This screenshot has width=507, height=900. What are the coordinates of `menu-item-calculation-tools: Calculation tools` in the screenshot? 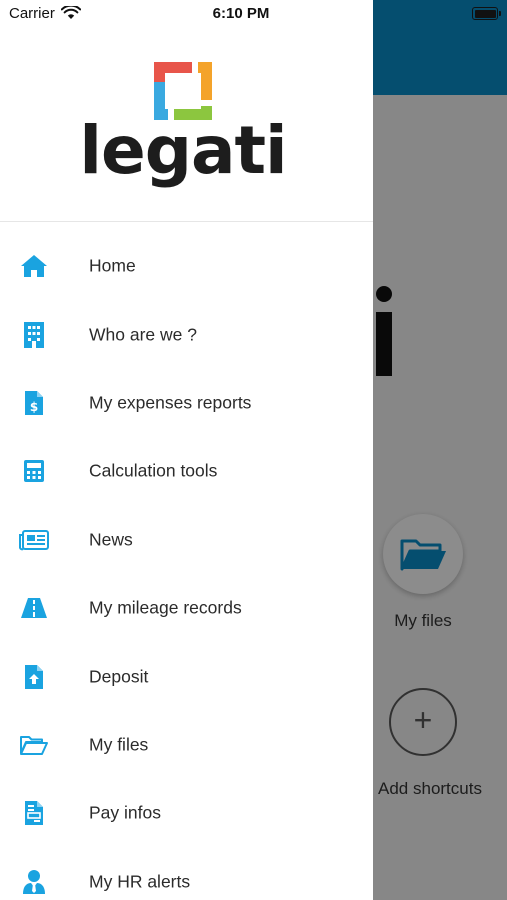 It's located at (186, 471).